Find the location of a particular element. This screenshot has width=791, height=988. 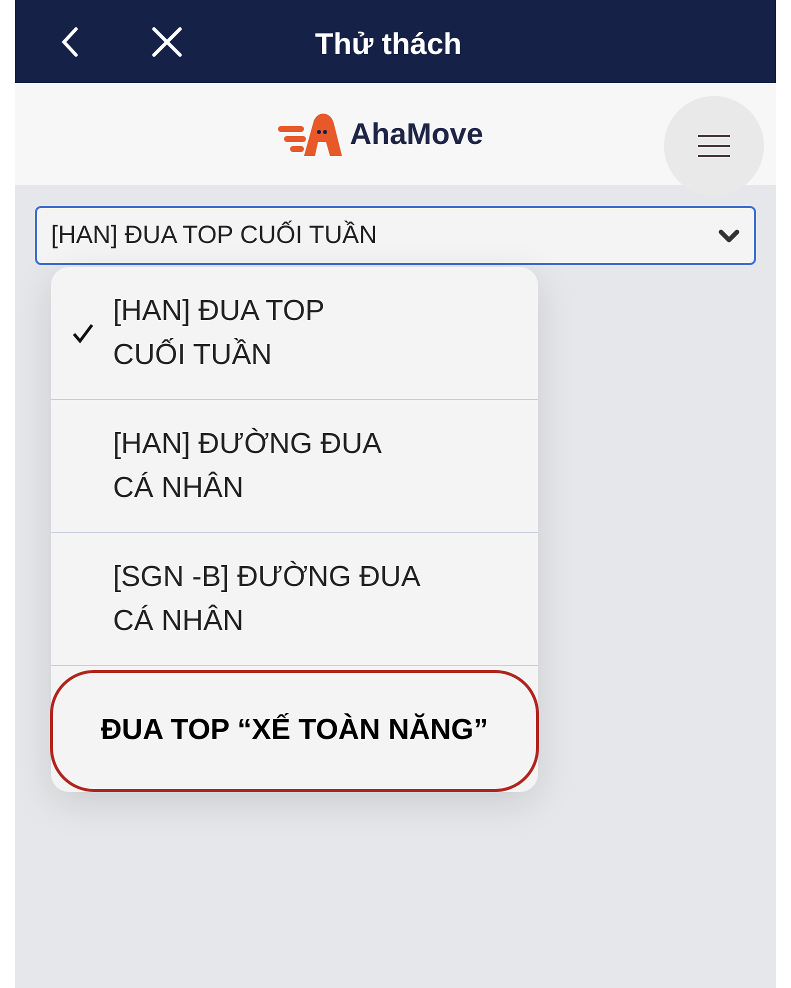

brand-name: AhaMove is located at coordinates (417, 134).